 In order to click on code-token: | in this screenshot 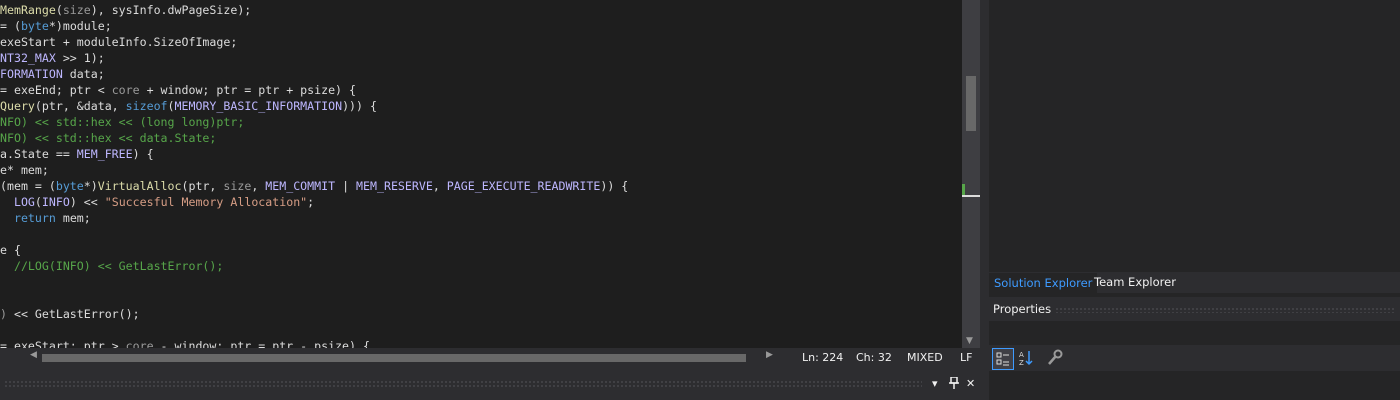, I will do `click(346, 186)`.